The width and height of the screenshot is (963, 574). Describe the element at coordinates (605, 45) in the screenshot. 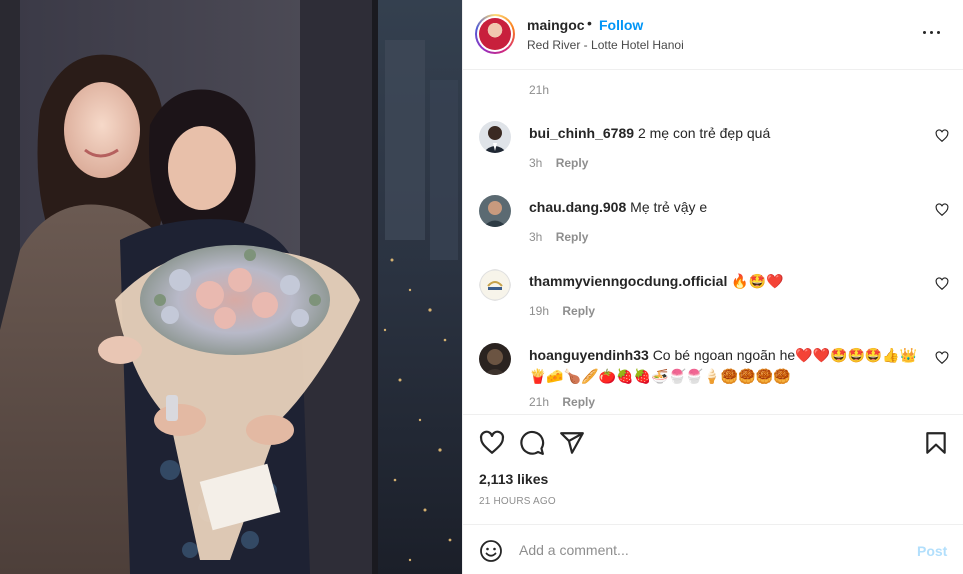

I see `post-location: Red River - Lotte Hotel Hanoi` at that location.